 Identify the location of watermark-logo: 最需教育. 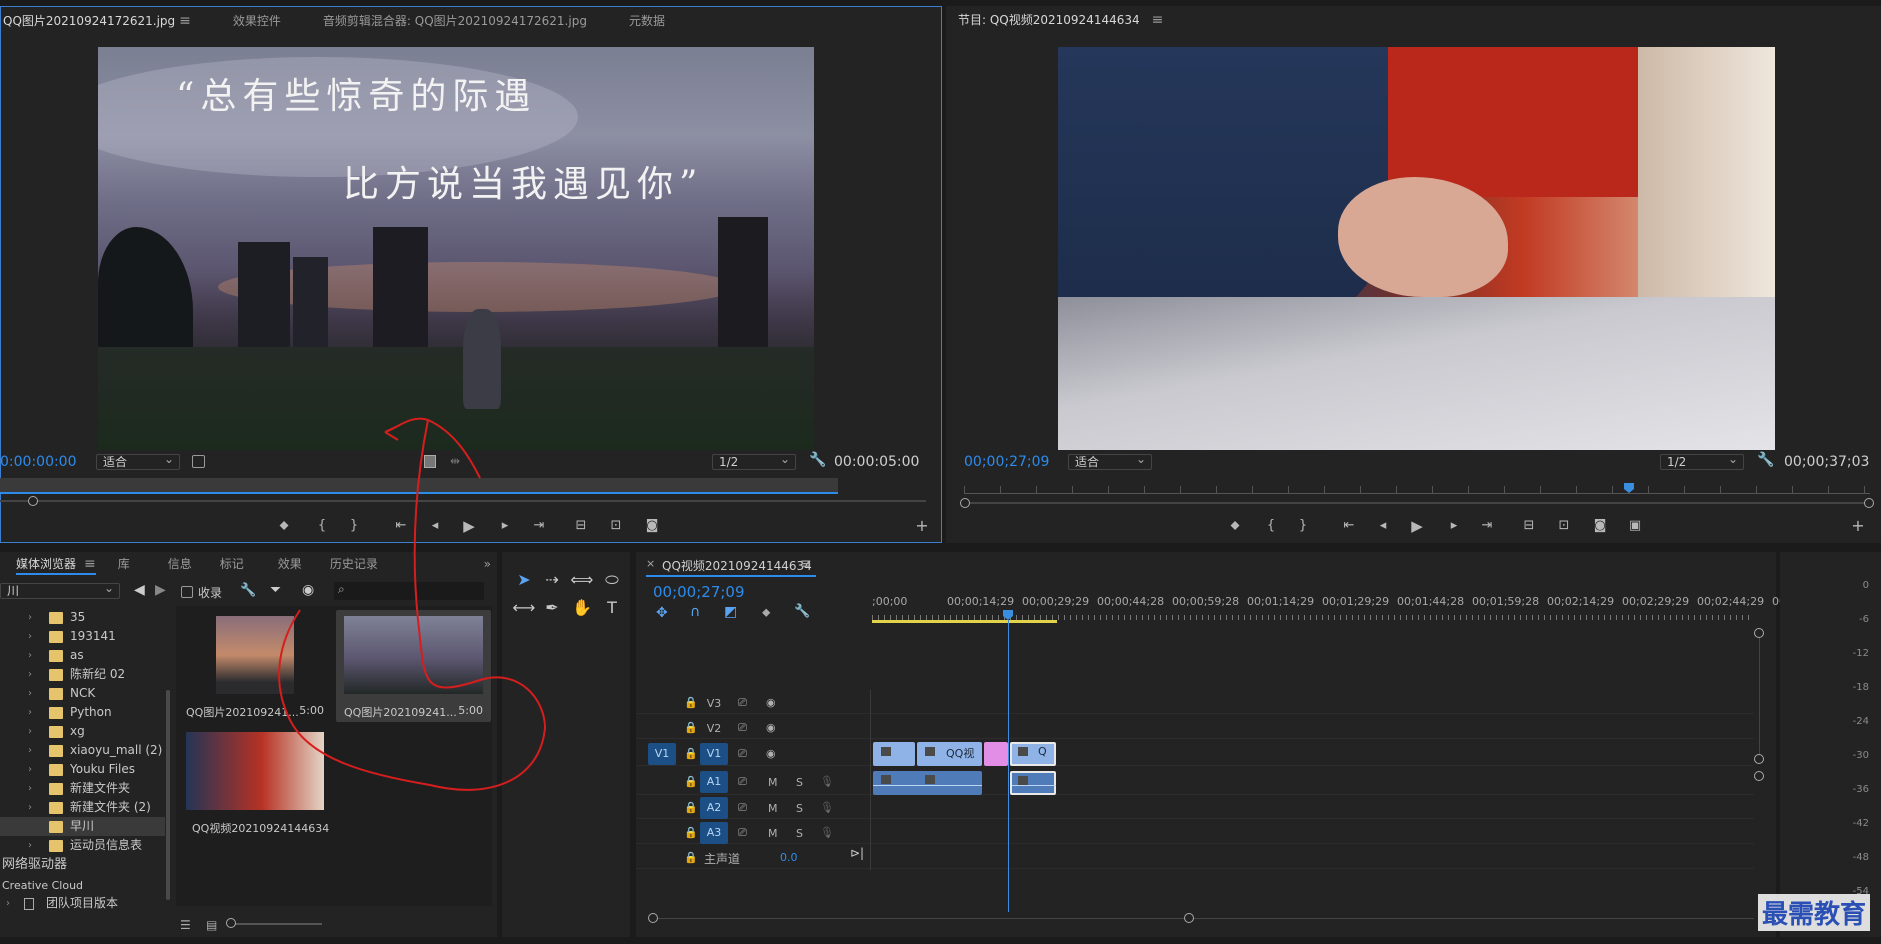
(1814, 912).